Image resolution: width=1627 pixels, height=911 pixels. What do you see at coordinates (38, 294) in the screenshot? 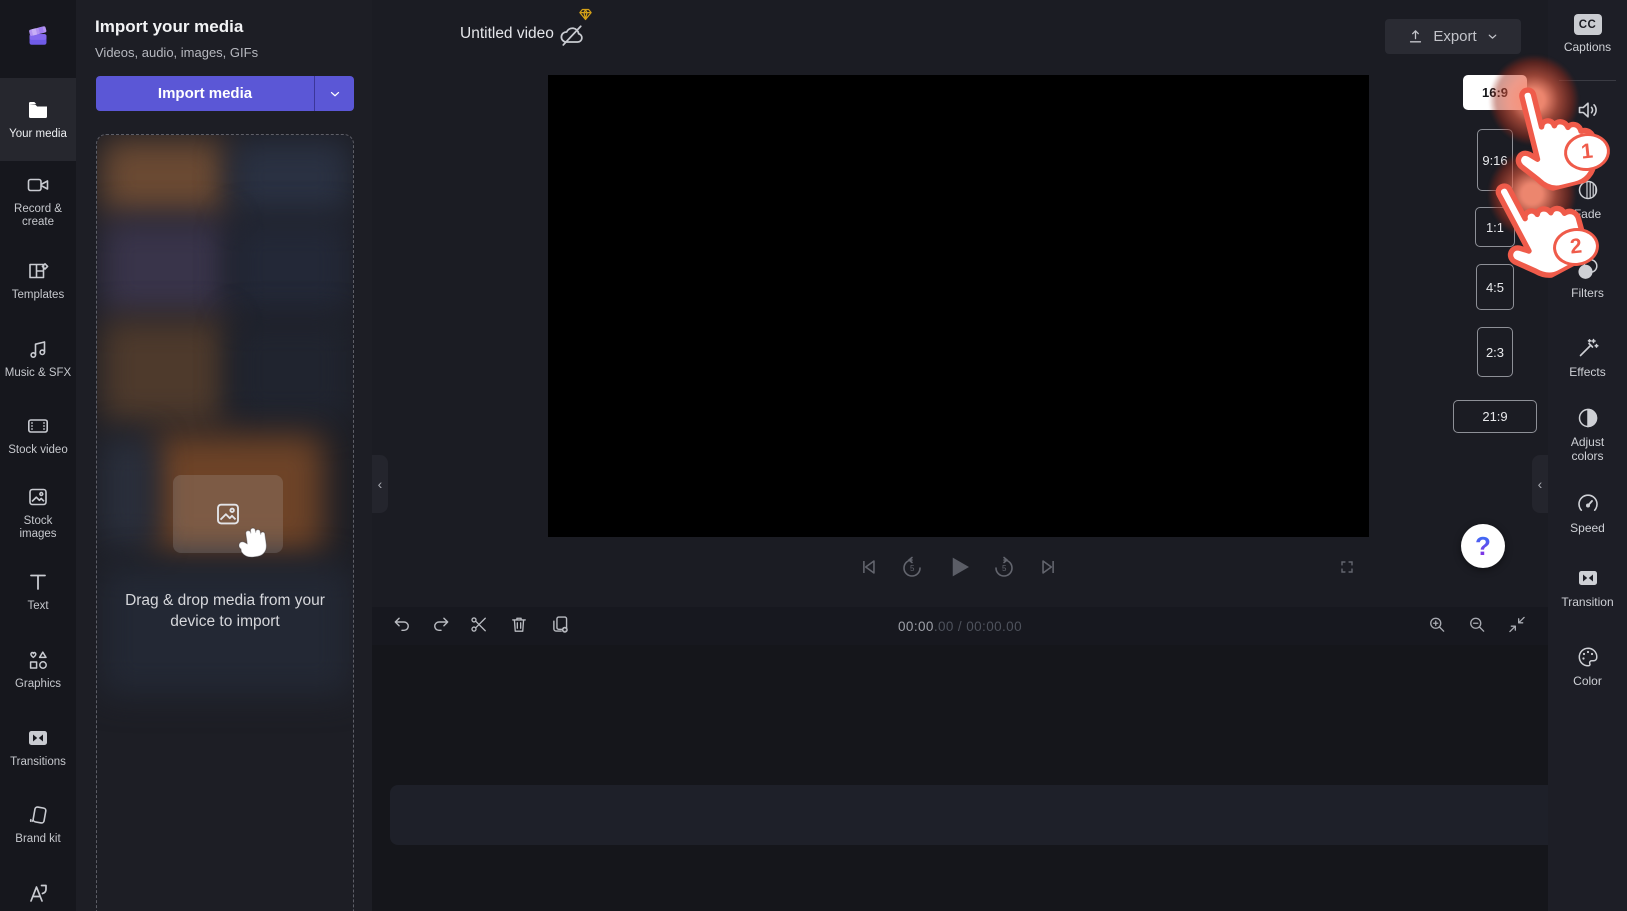
I see `sidebar-item-label: Templates` at bounding box center [38, 294].